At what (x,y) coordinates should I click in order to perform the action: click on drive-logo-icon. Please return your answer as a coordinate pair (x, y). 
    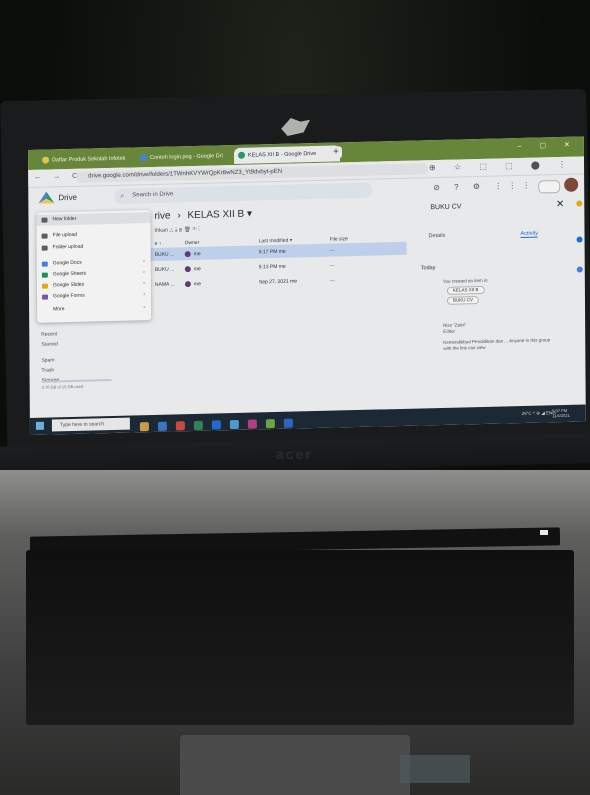
    Looking at the image, I should click on (46, 198).